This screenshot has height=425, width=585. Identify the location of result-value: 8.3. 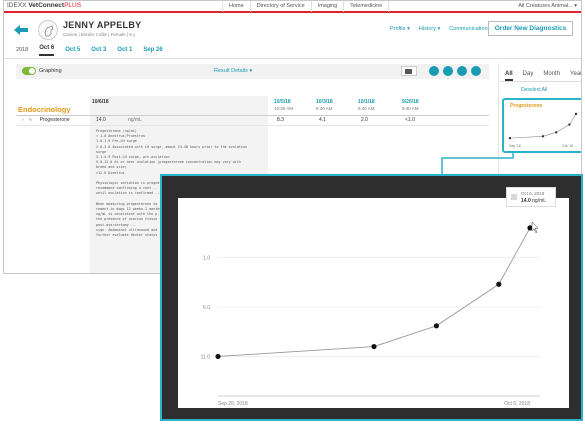
(280, 120).